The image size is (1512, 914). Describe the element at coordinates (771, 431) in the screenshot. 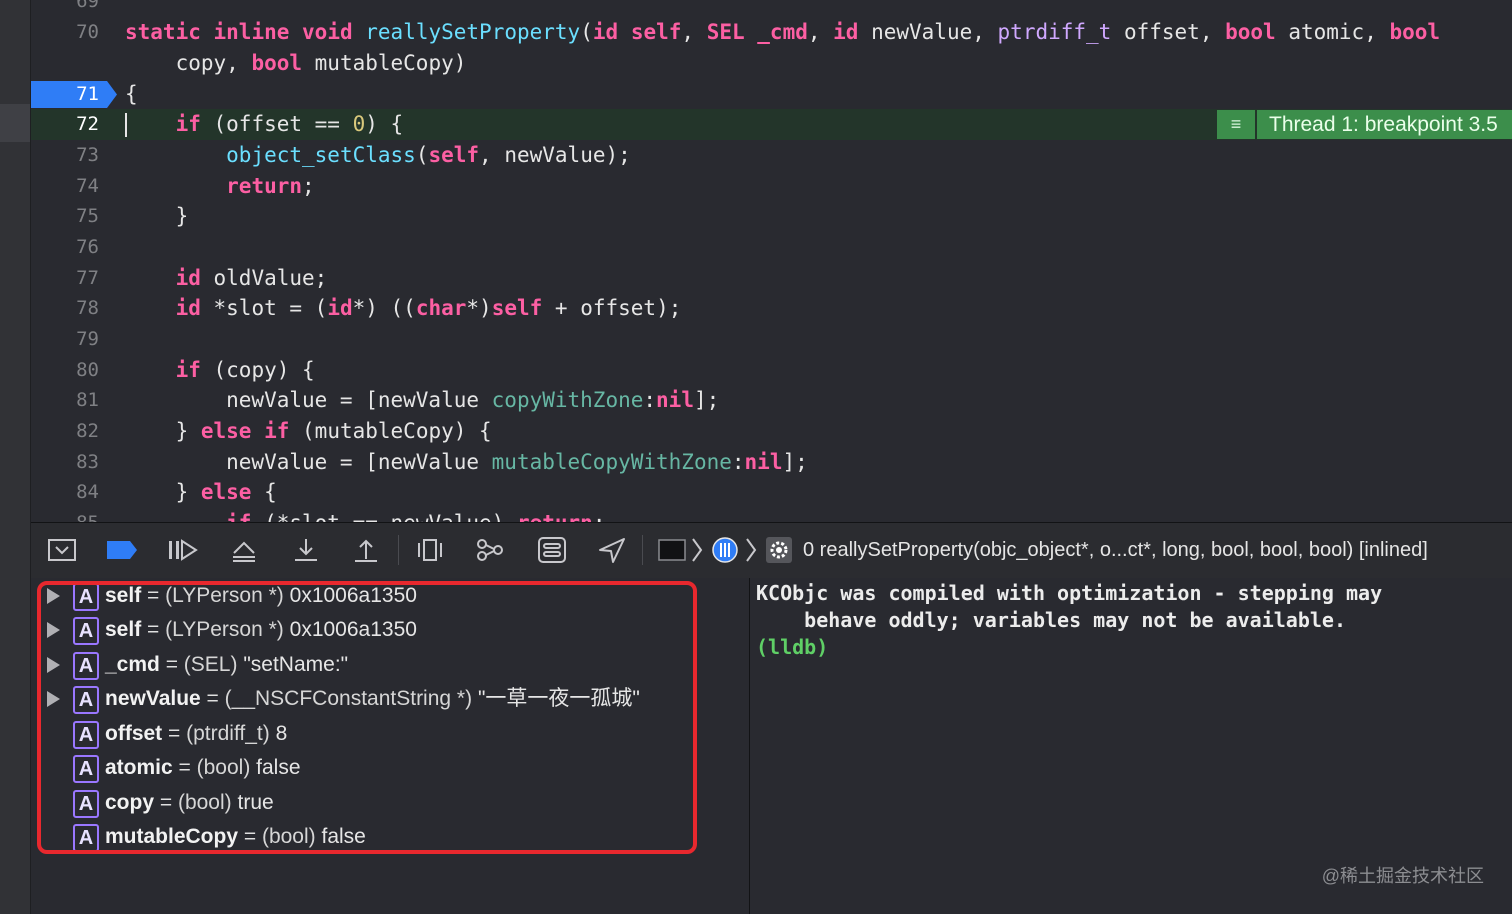

I see `code-line: 82 } else if (mutableCopy) {` at that location.